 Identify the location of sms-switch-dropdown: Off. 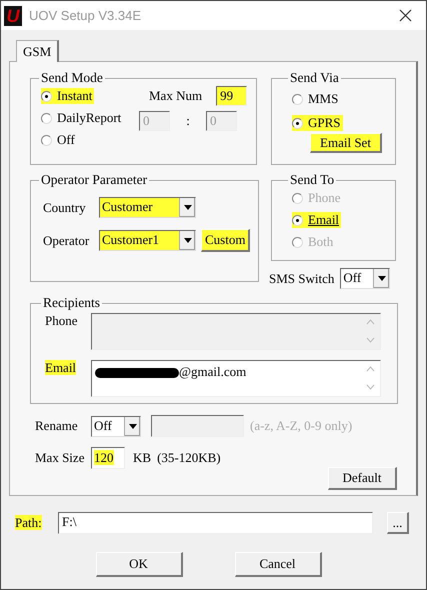
(365, 278).